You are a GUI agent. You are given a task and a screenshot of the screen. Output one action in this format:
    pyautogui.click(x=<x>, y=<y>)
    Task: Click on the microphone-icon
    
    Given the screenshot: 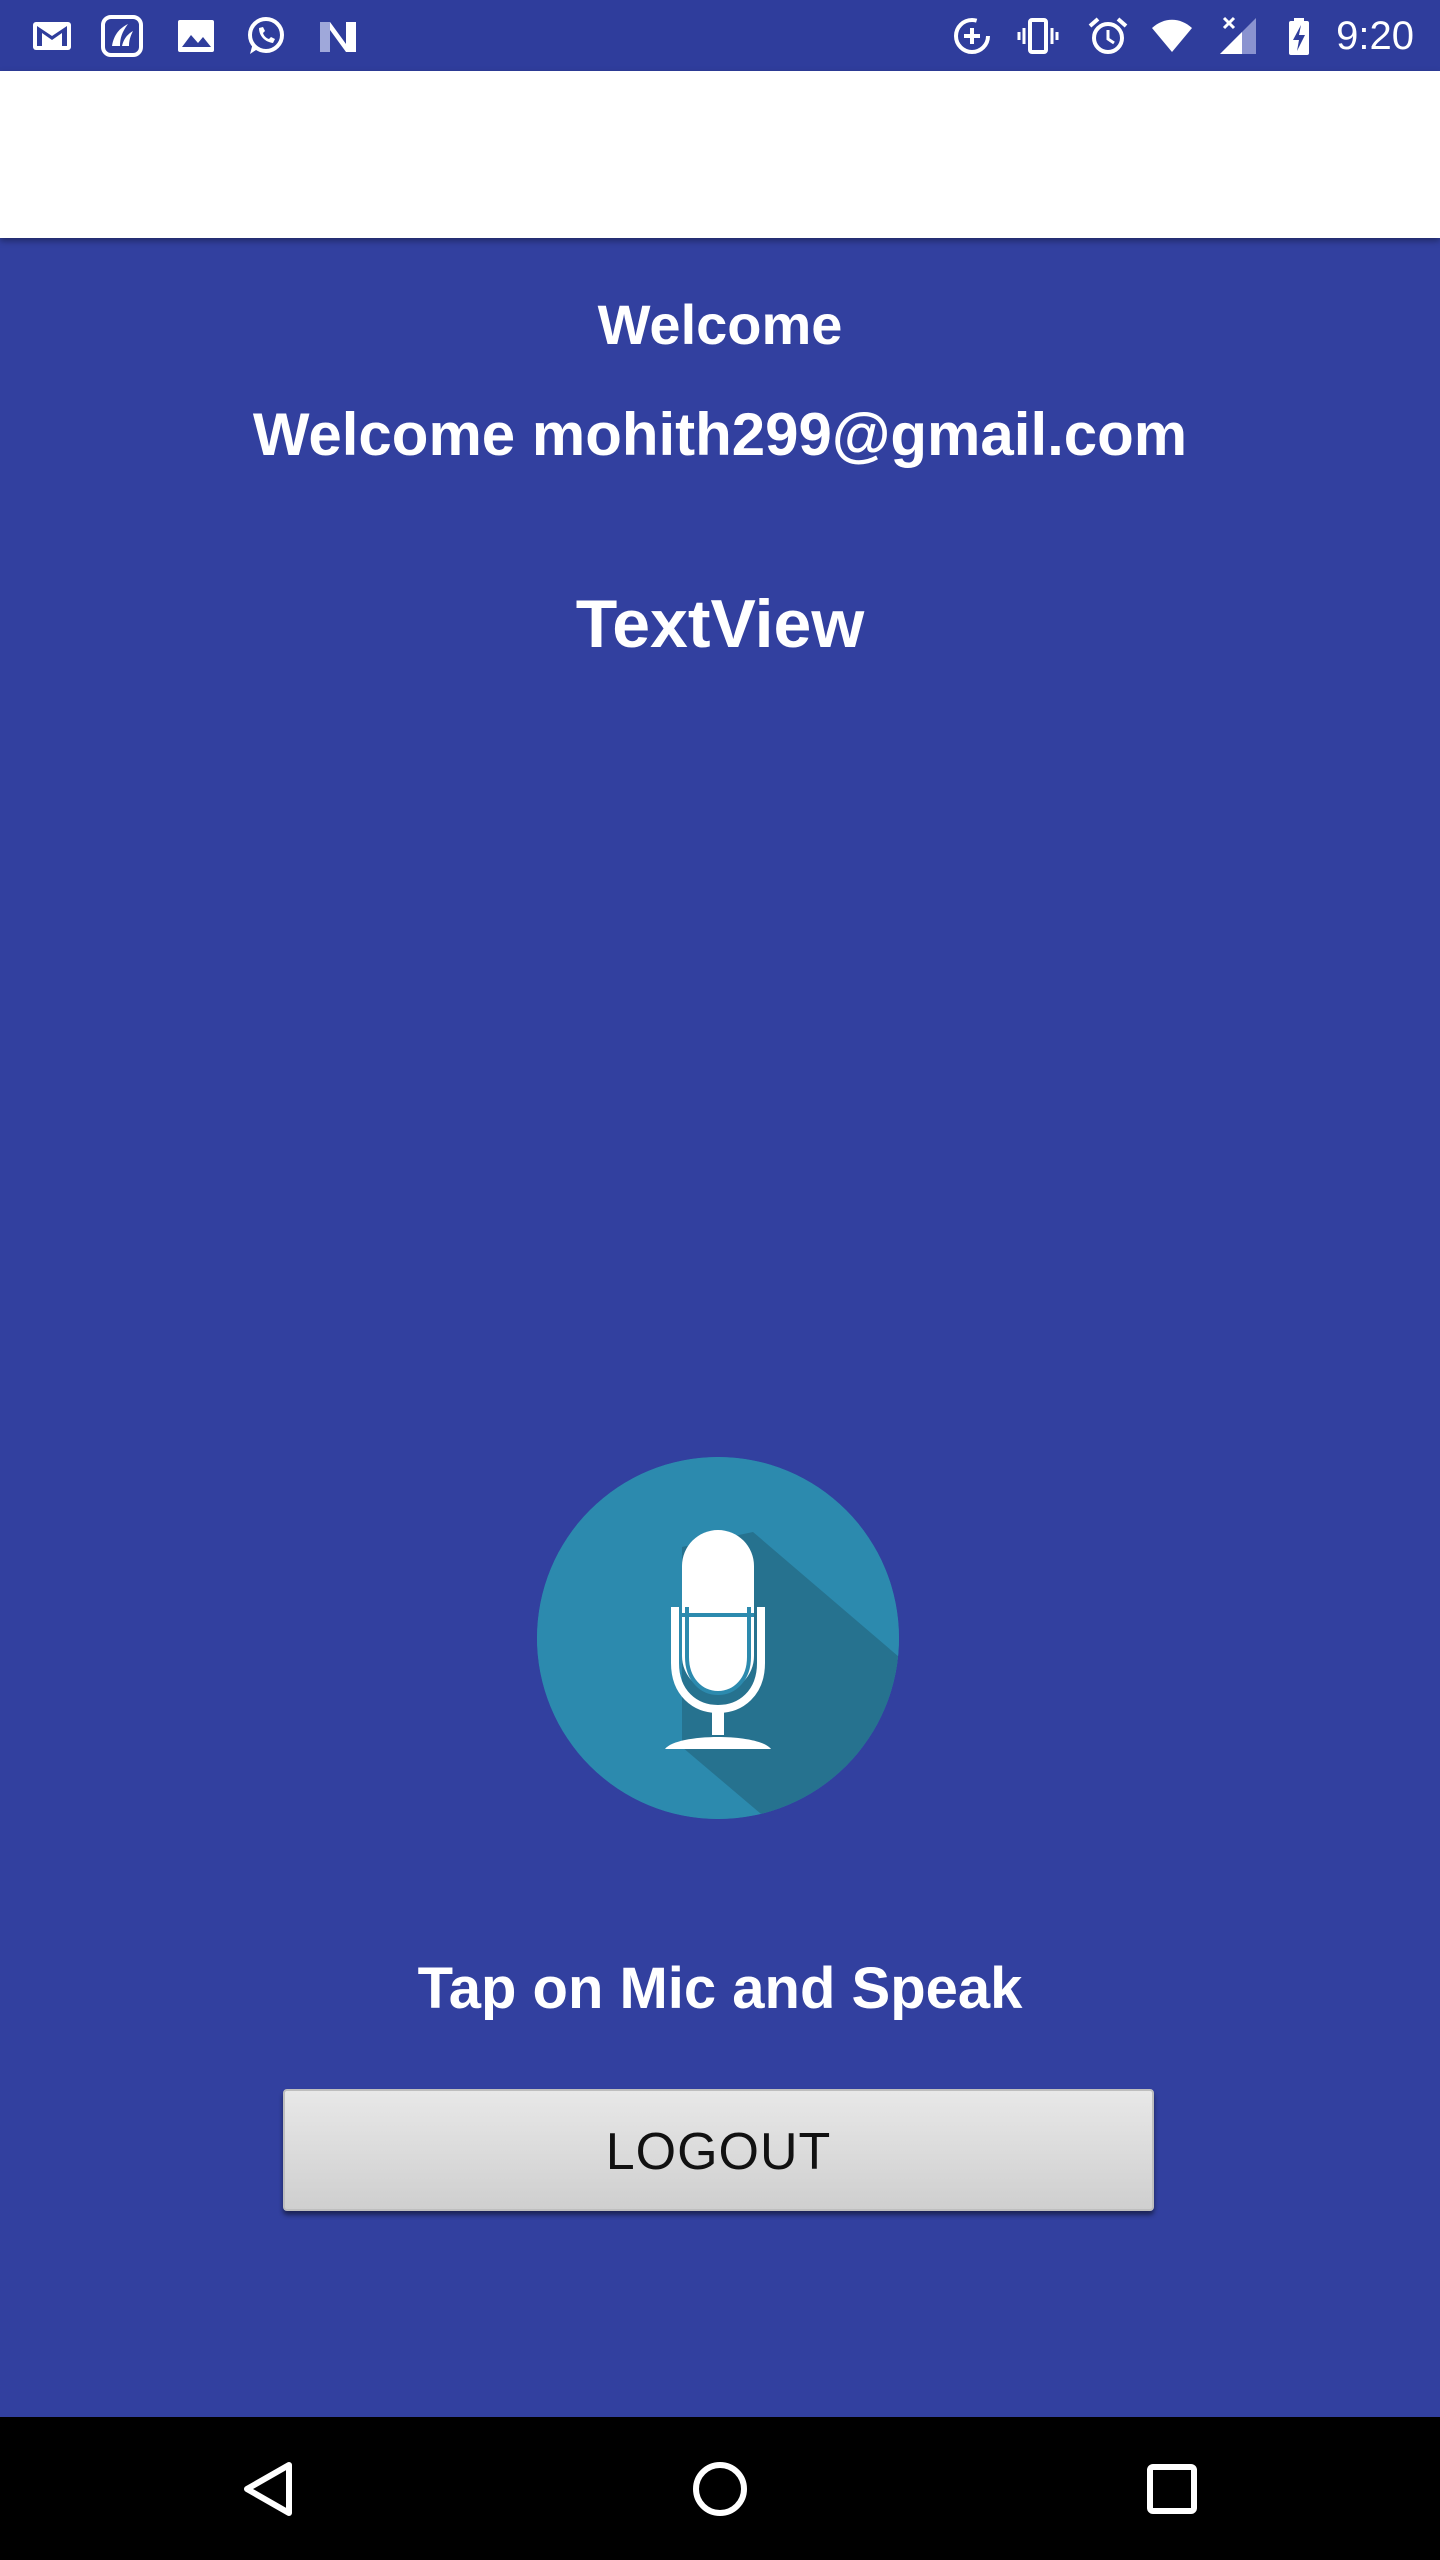 What is the action you would take?
    pyautogui.click(x=718, y=1638)
    